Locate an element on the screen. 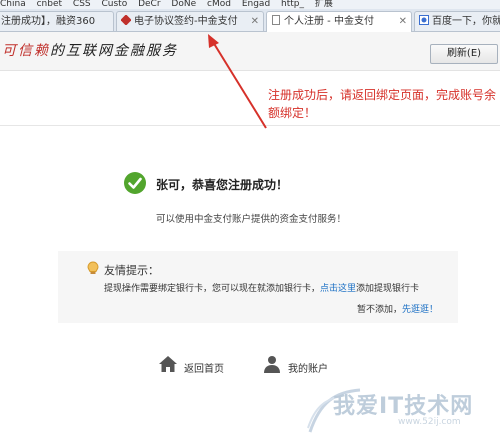 The width and height of the screenshot is (500, 435). favicon-icon is located at coordinates (126, 19).